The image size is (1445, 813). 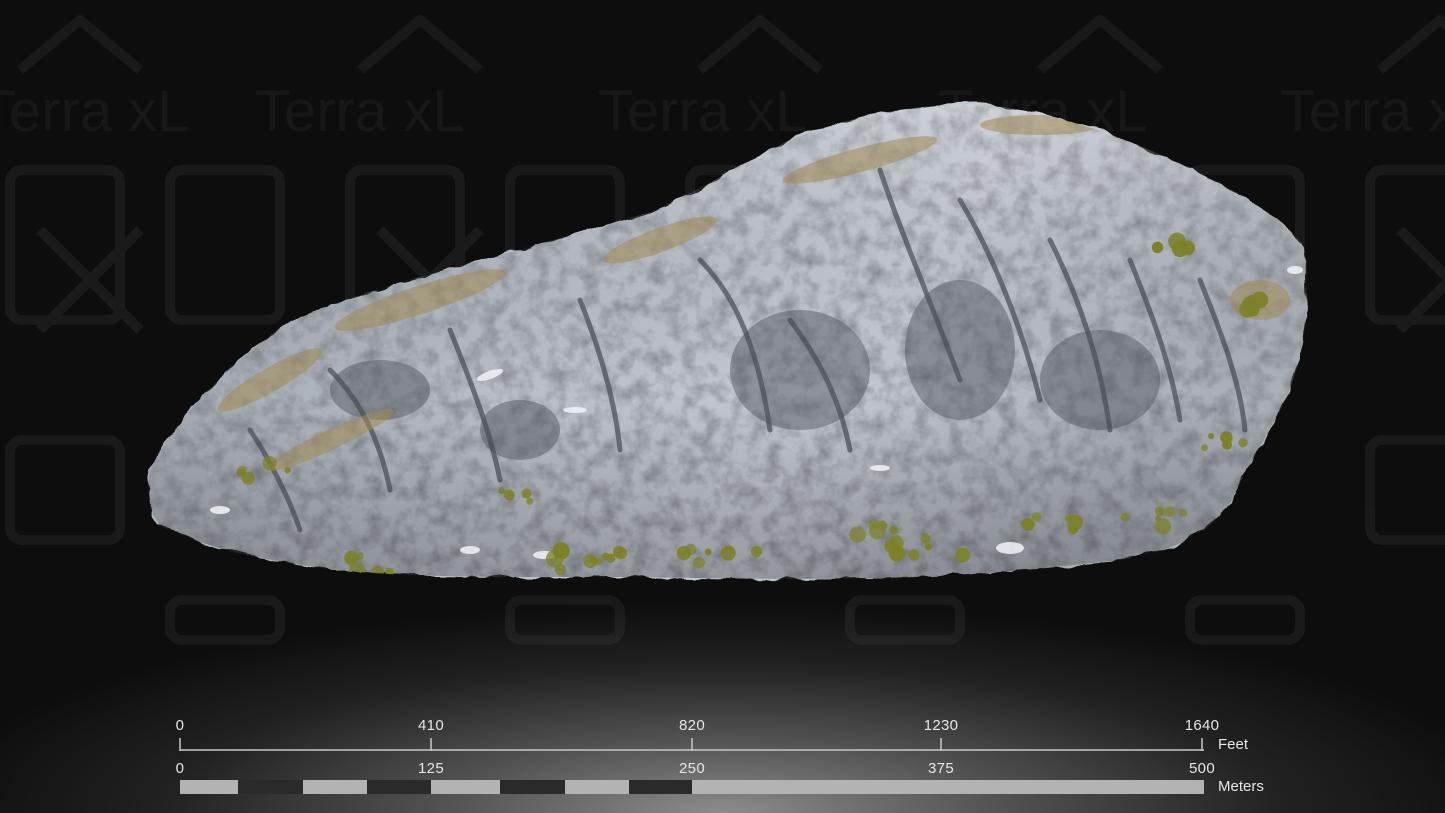 What do you see at coordinates (1241, 786) in the screenshot?
I see `meters-unit-label: Meters` at bounding box center [1241, 786].